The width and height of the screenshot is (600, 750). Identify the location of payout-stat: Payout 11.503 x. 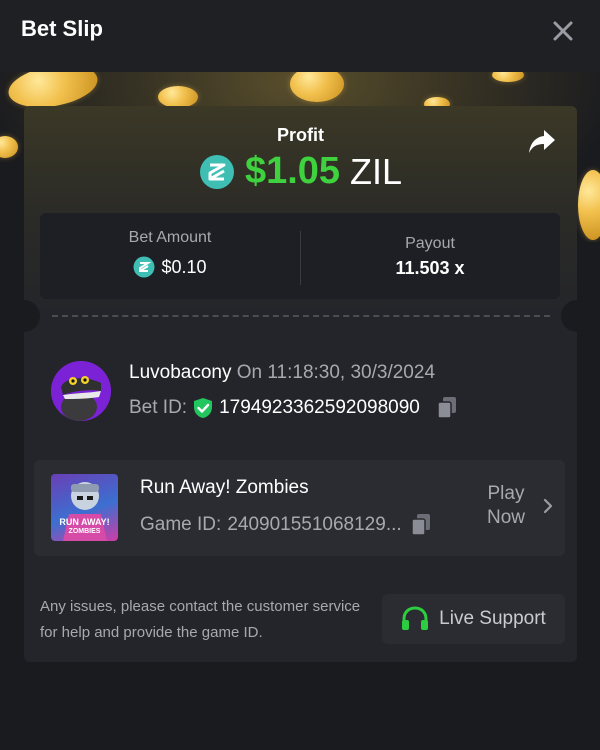
(430, 256).